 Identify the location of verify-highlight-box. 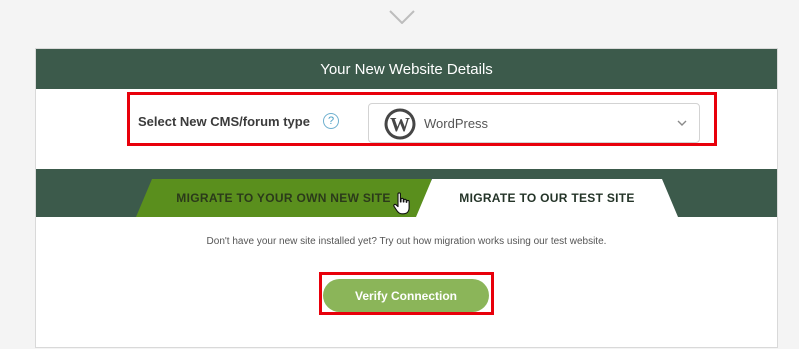
(406, 293).